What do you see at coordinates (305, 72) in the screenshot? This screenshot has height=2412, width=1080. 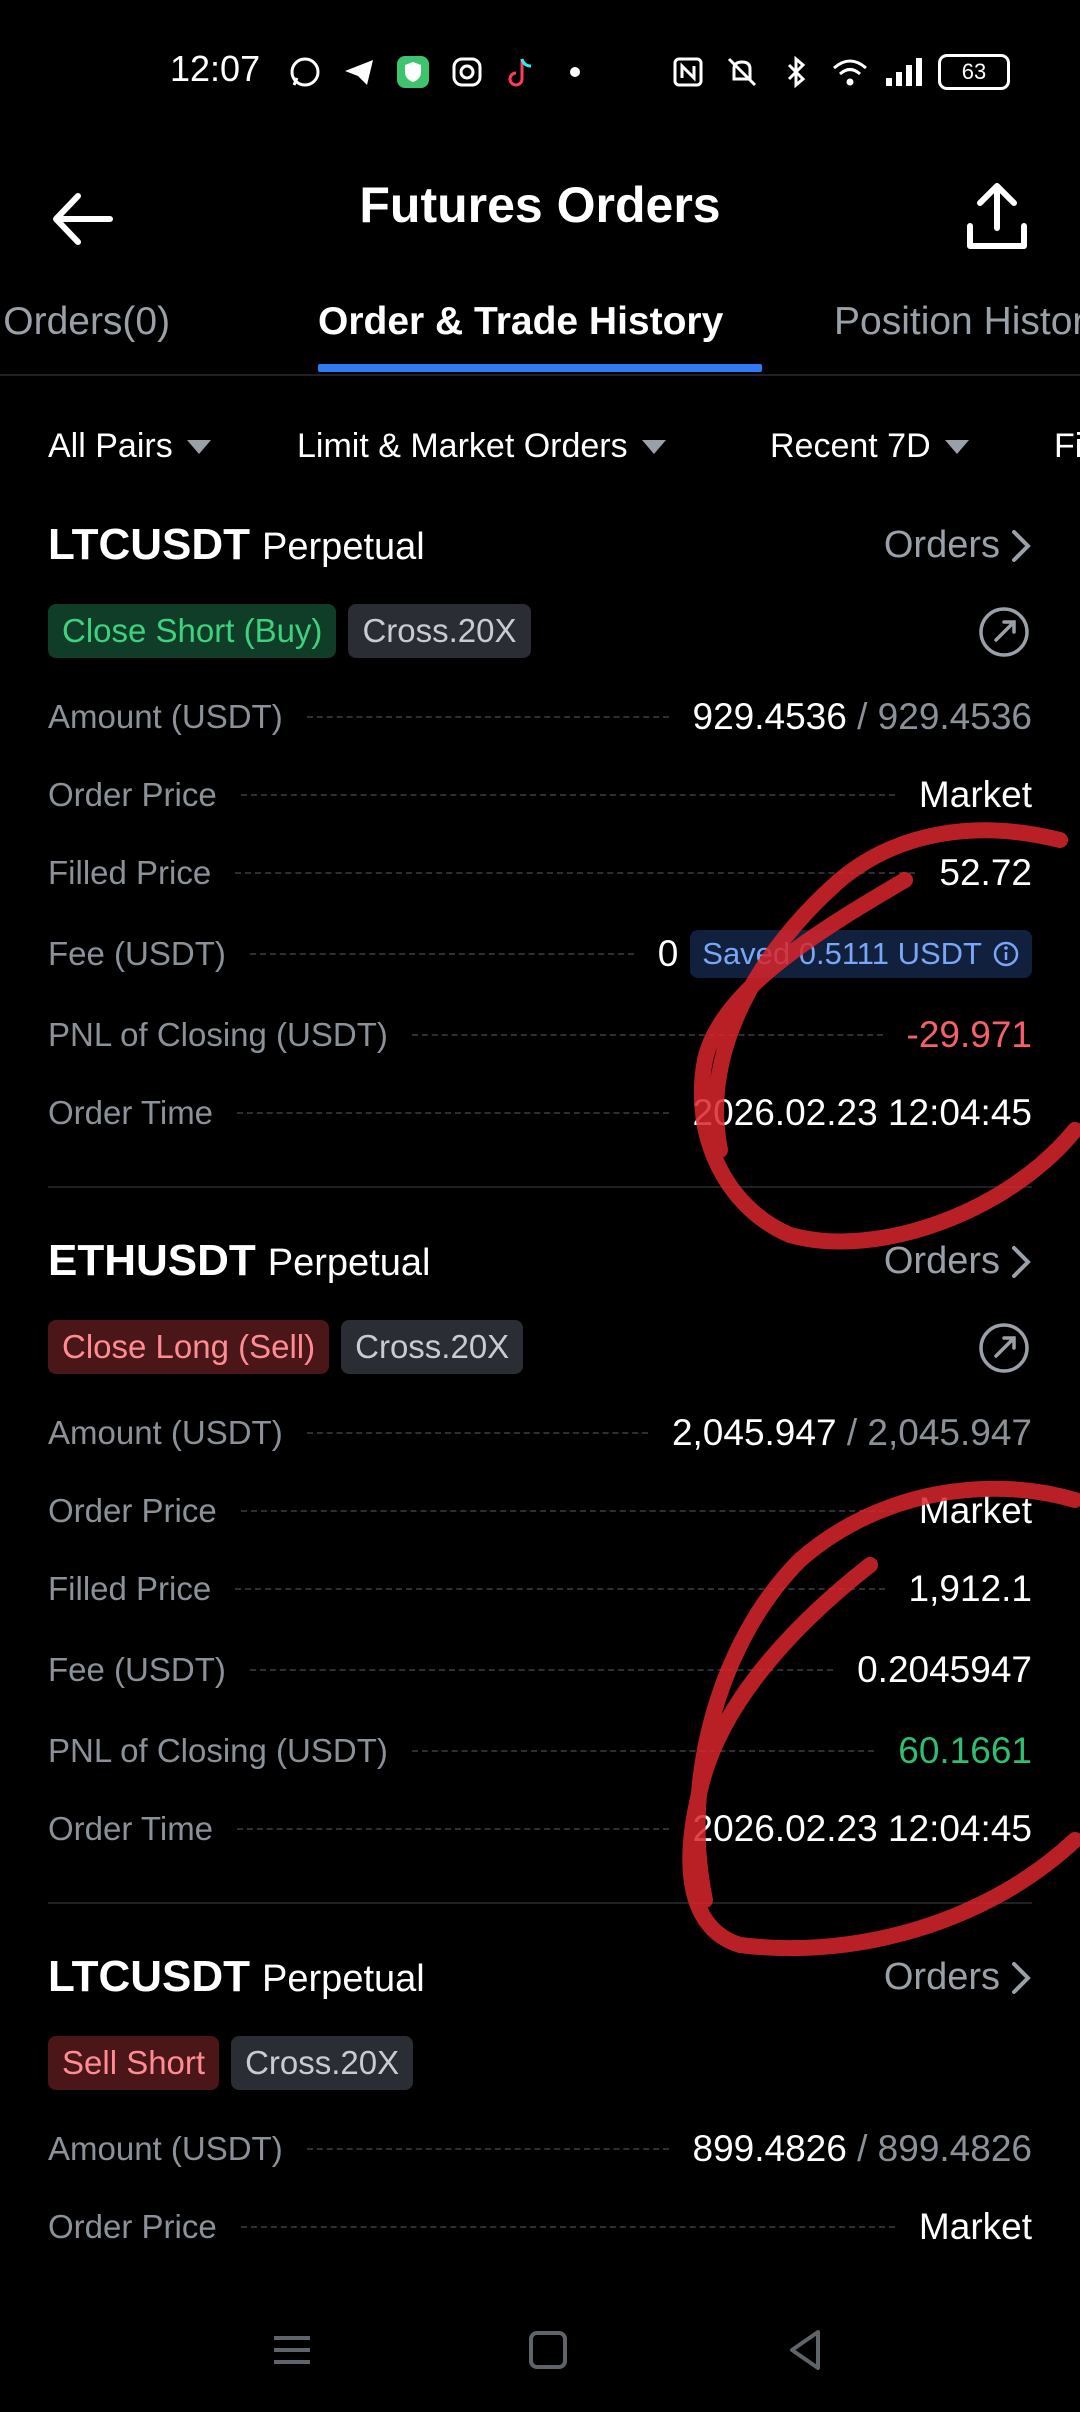 I see `whatsapp-icon` at bounding box center [305, 72].